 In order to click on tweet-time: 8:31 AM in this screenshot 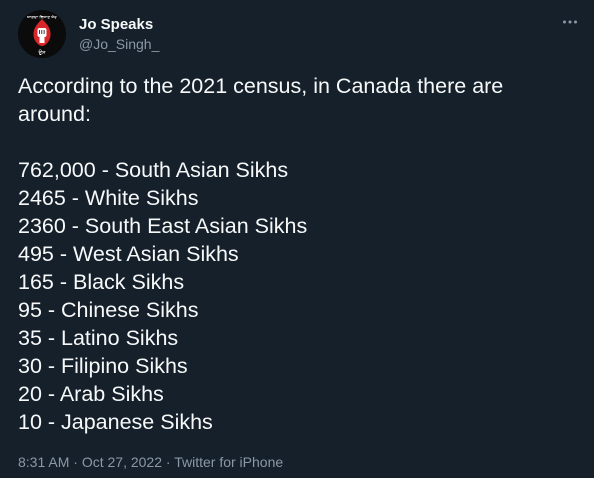, I will do `click(43, 462)`.